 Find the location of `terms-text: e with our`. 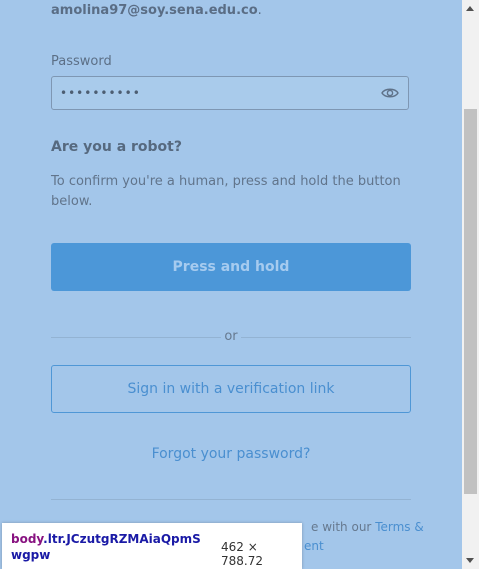

terms-text: e with our is located at coordinates (341, 527).